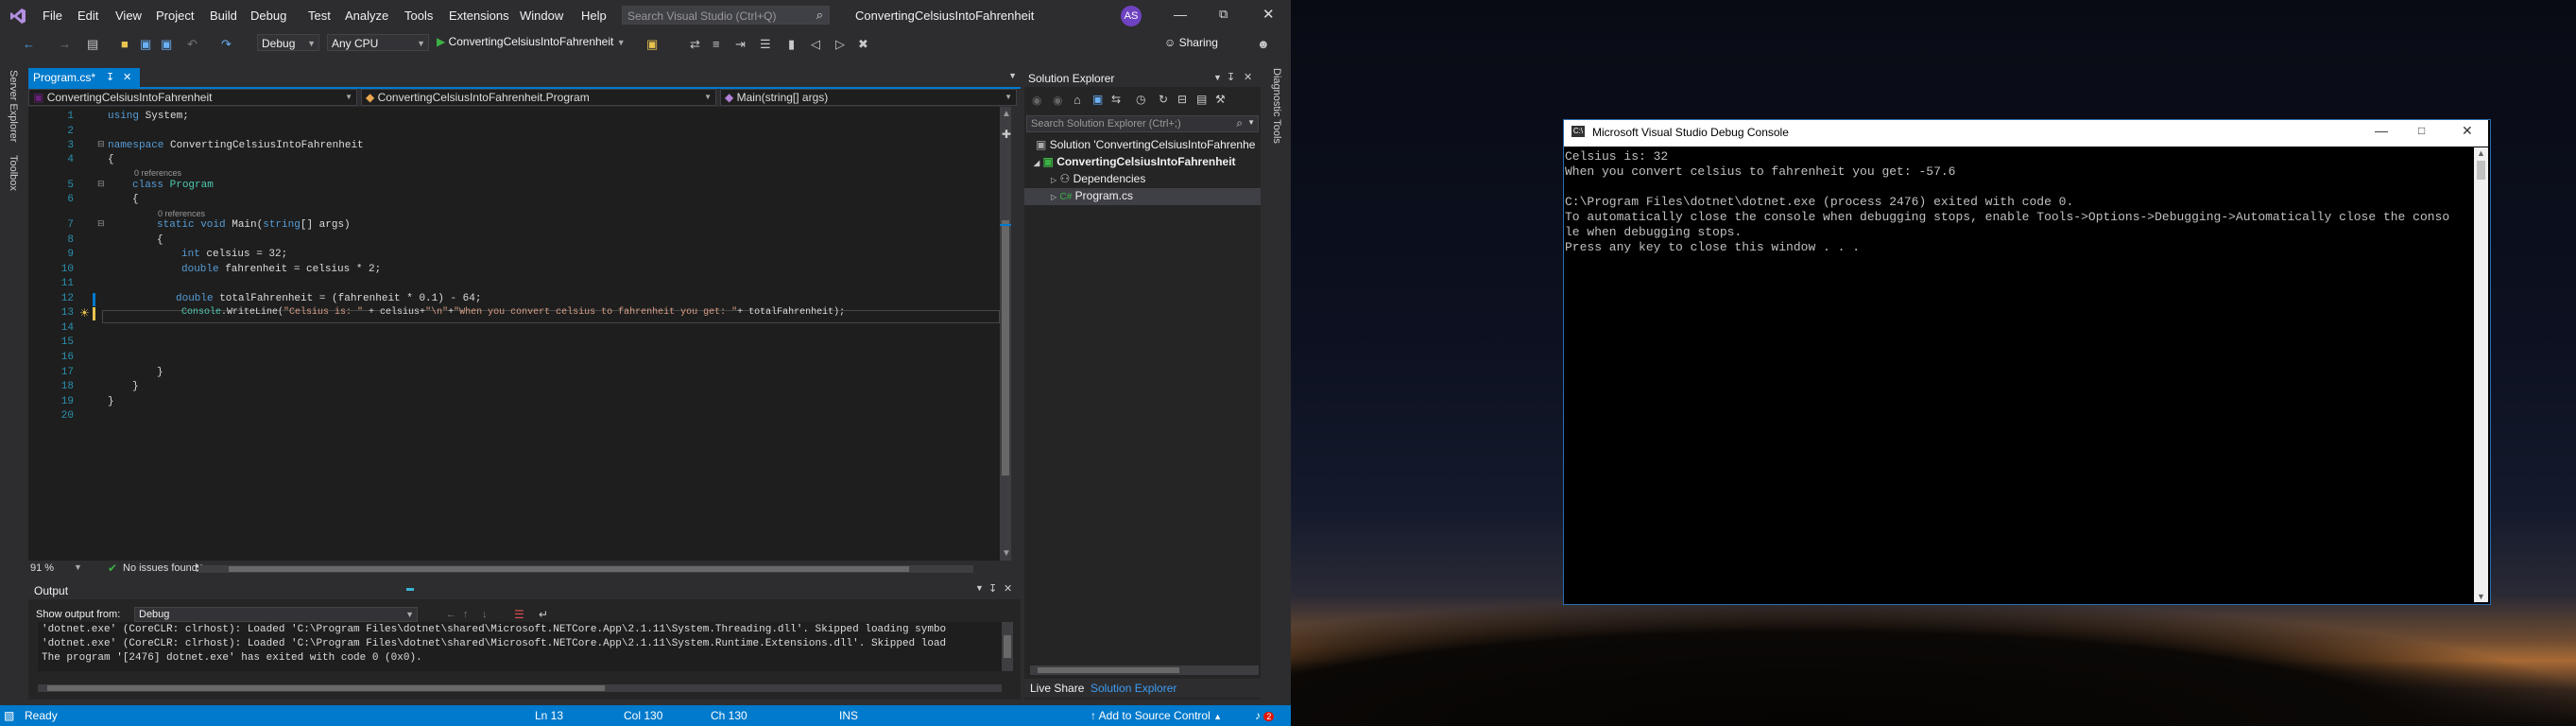  I want to click on add-to-source-control-button: ↑ Add to Source Control ▲, so click(1156, 715).